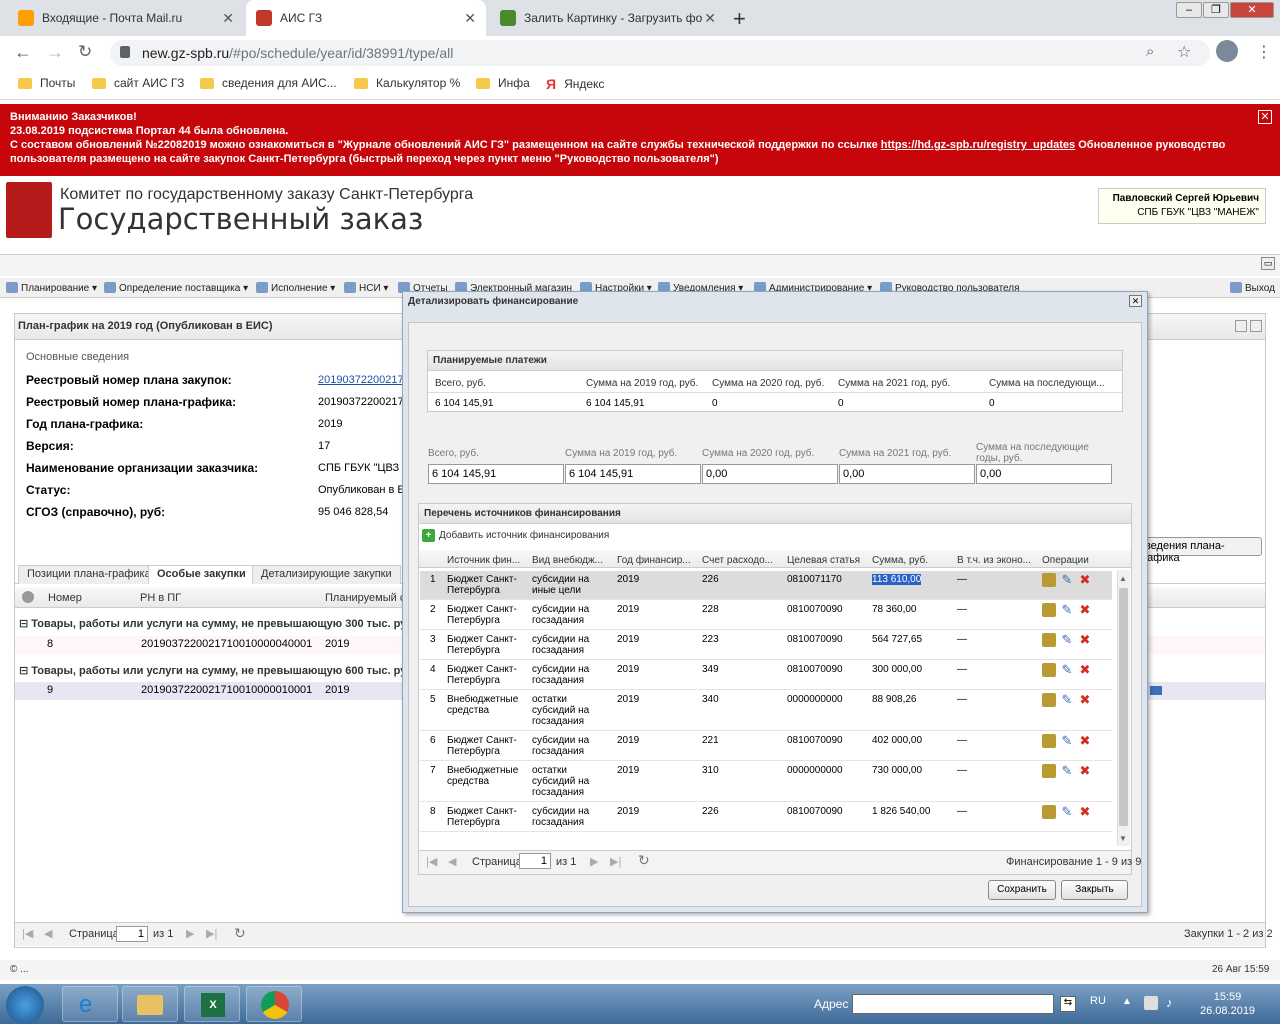 The image size is (1280, 1024). I want to click on tray-up-icon: ▲, so click(1127, 1001).